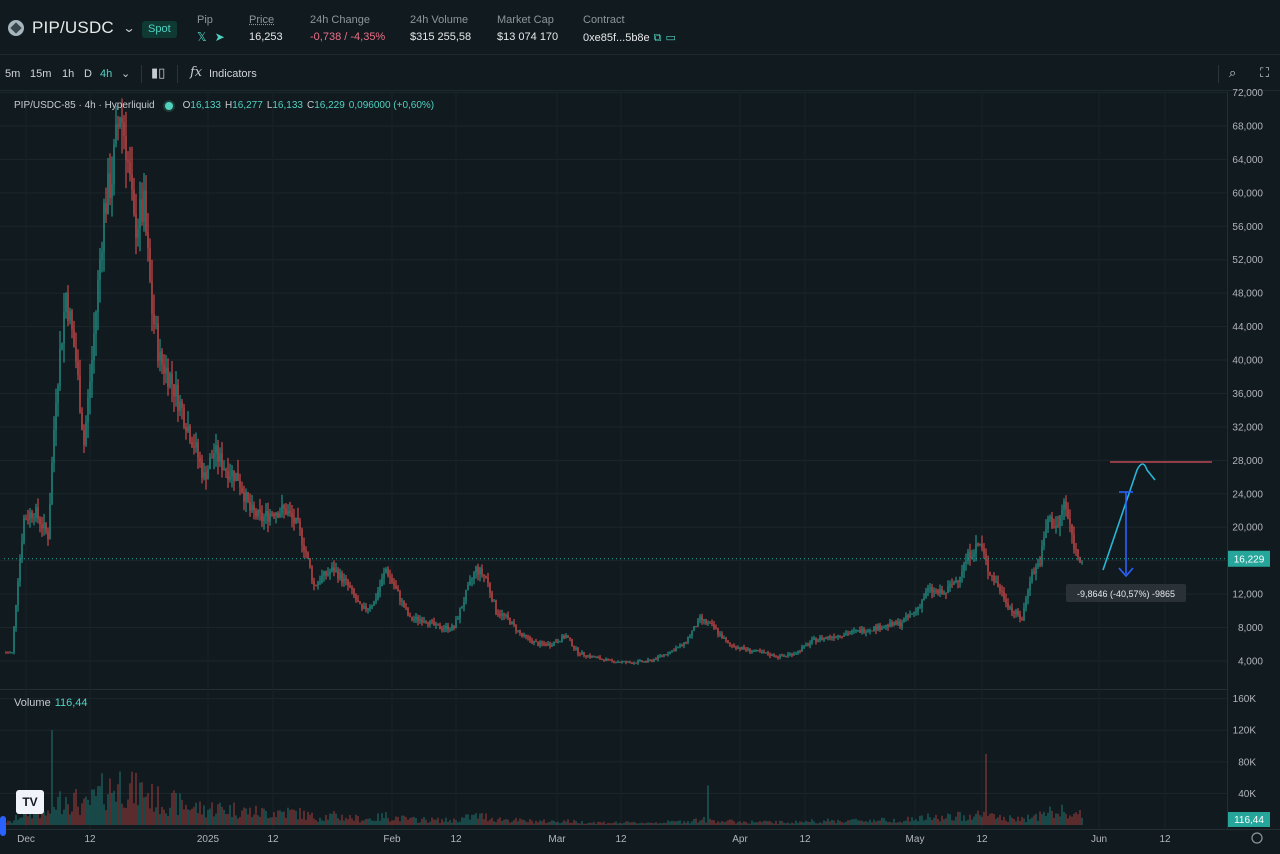 The image size is (1280, 854). Describe the element at coordinates (671, 38) in the screenshot. I see `copy-icon: ▭` at that location.